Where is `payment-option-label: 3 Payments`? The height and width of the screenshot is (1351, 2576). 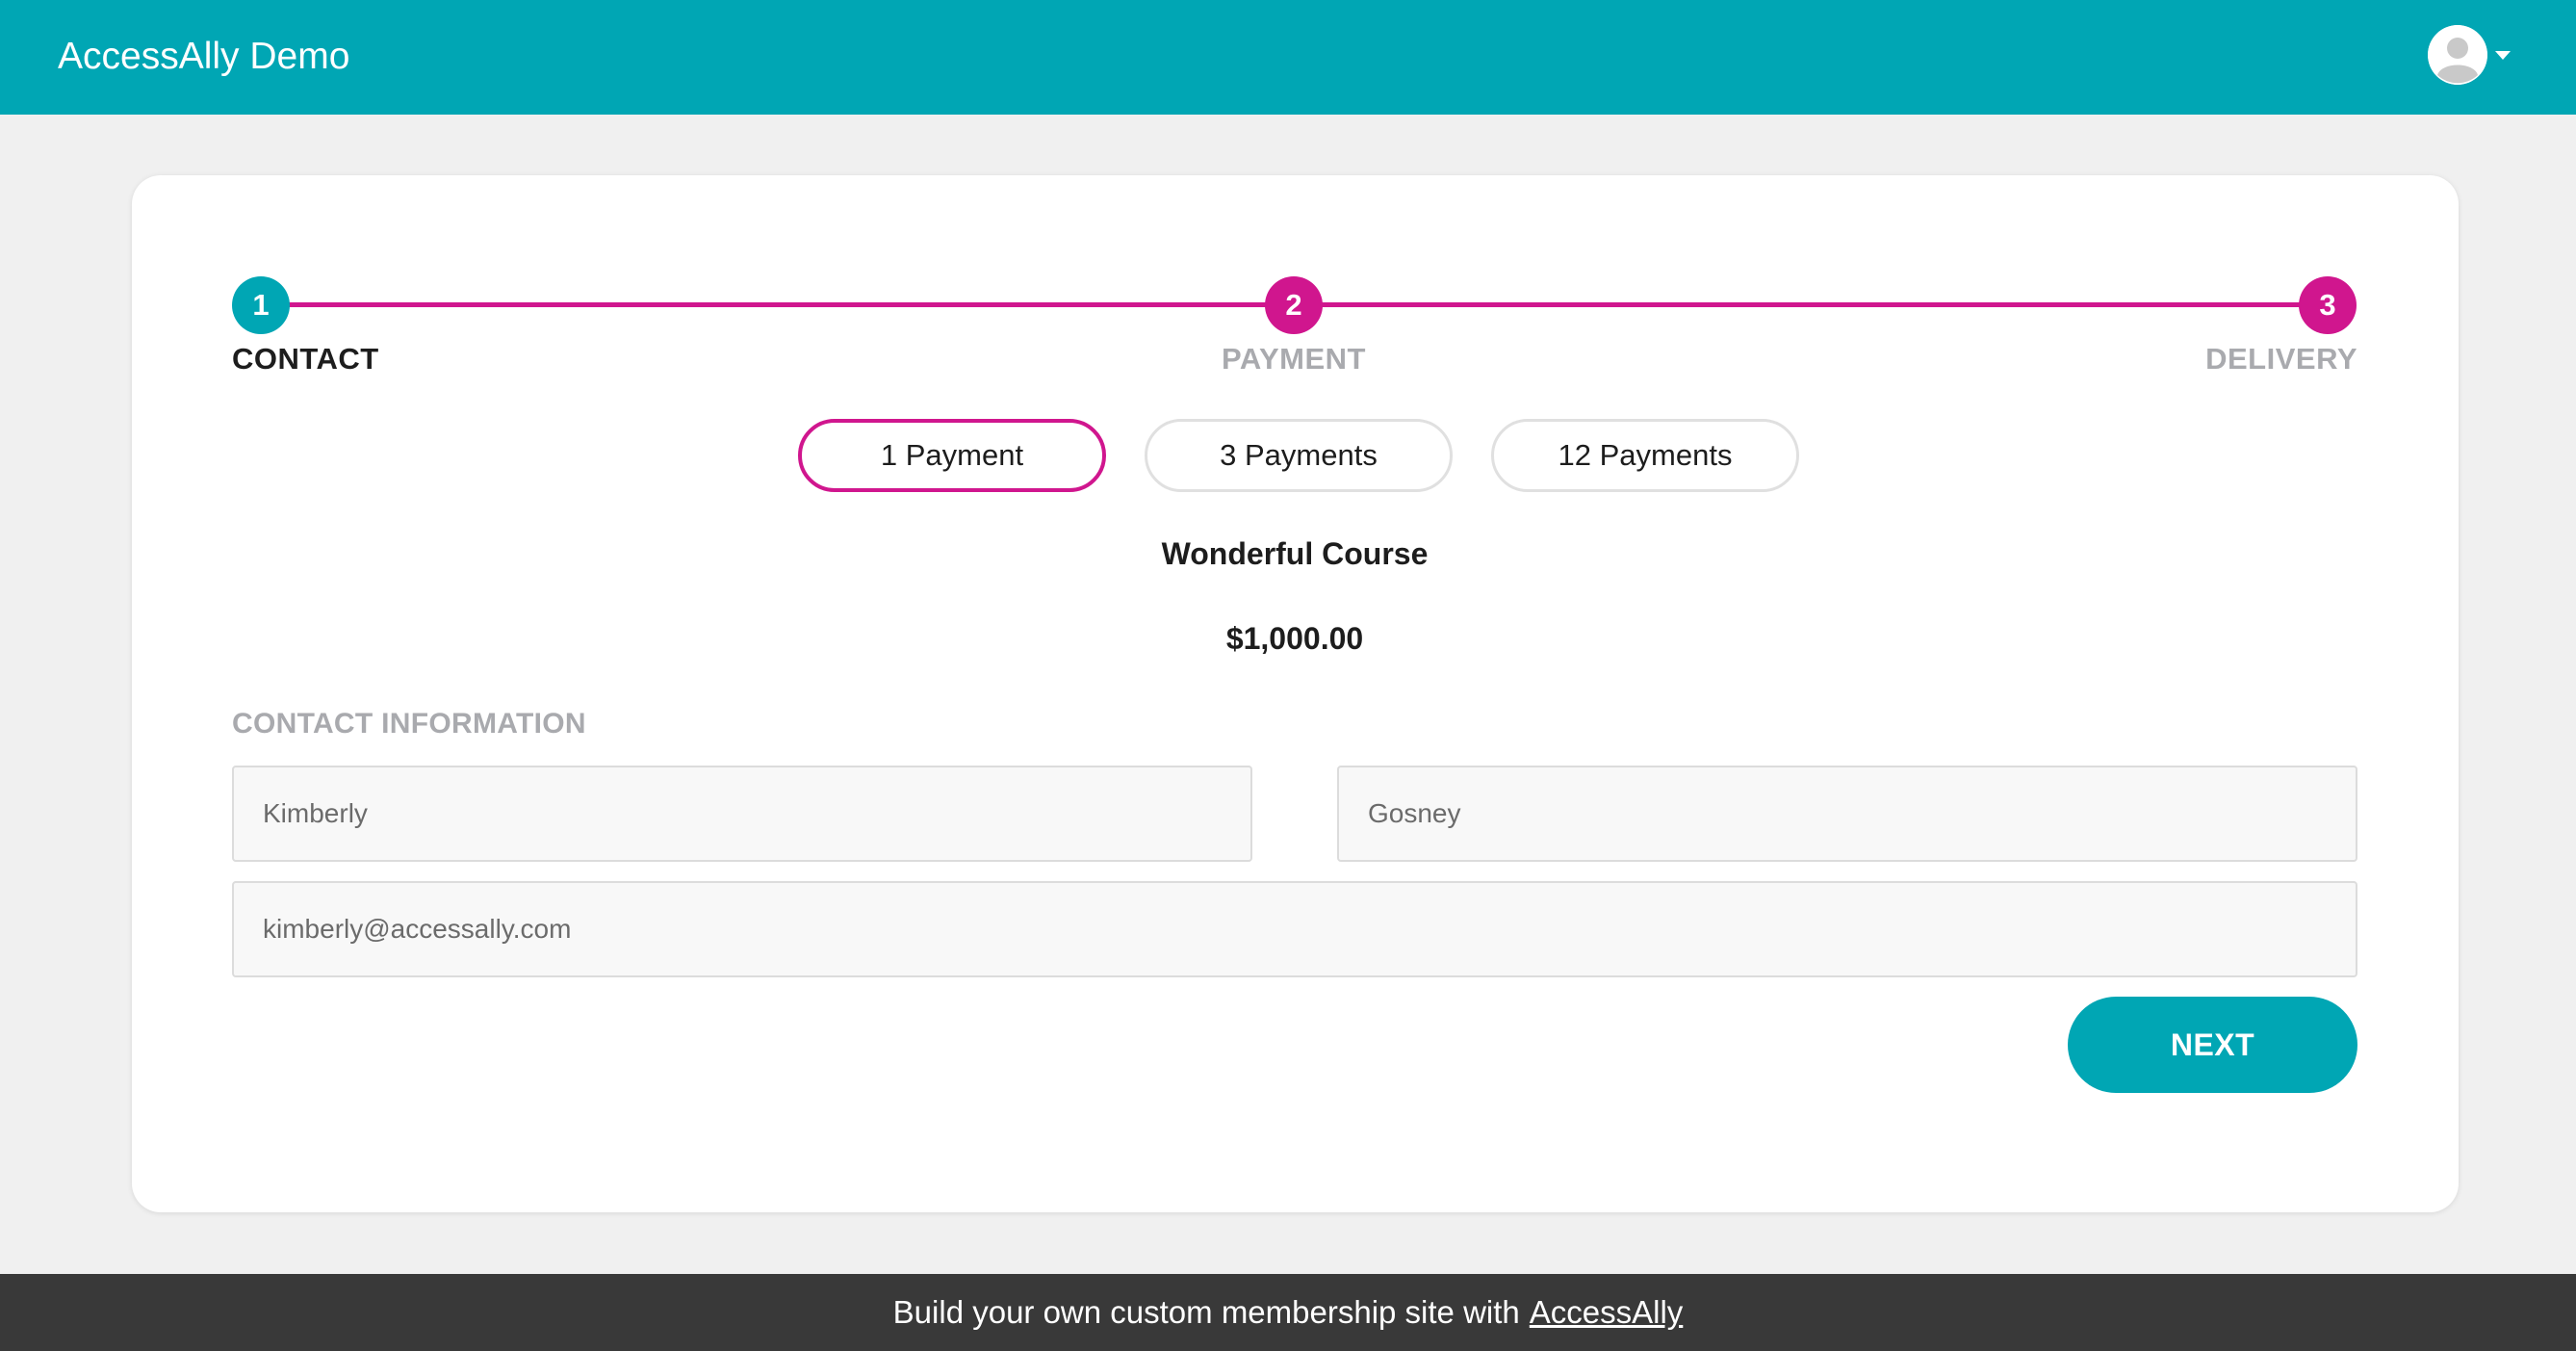 payment-option-label: 3 Payments is located at coordinates (1299, 455).